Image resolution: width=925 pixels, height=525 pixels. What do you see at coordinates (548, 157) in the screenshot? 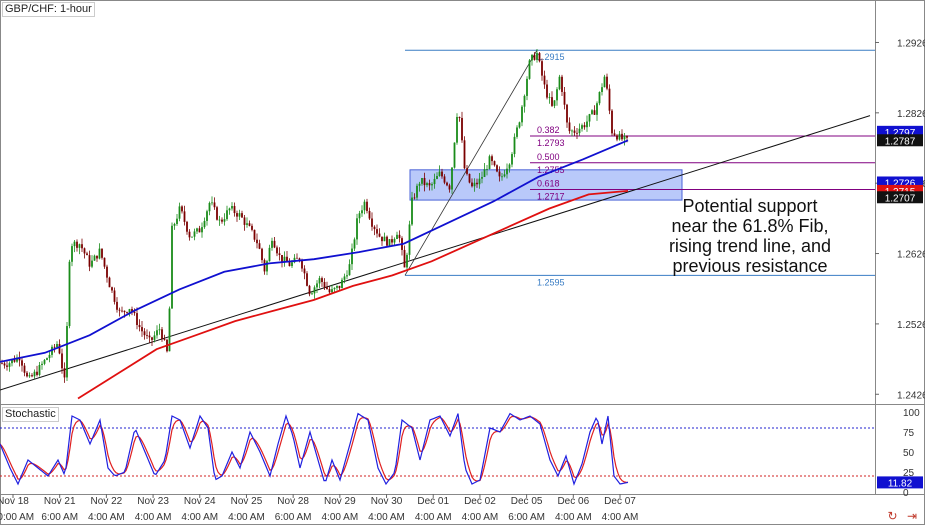
I see `fib-ratio-label: 0.500` at bounding box center [548, 157].